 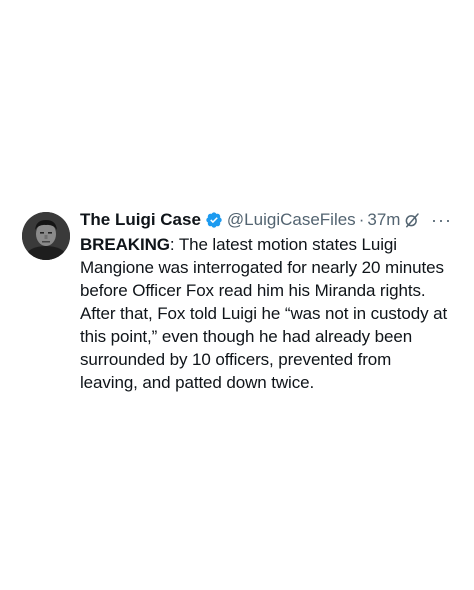 I want to click on more-icon: ···, so click(x=441, y=220).